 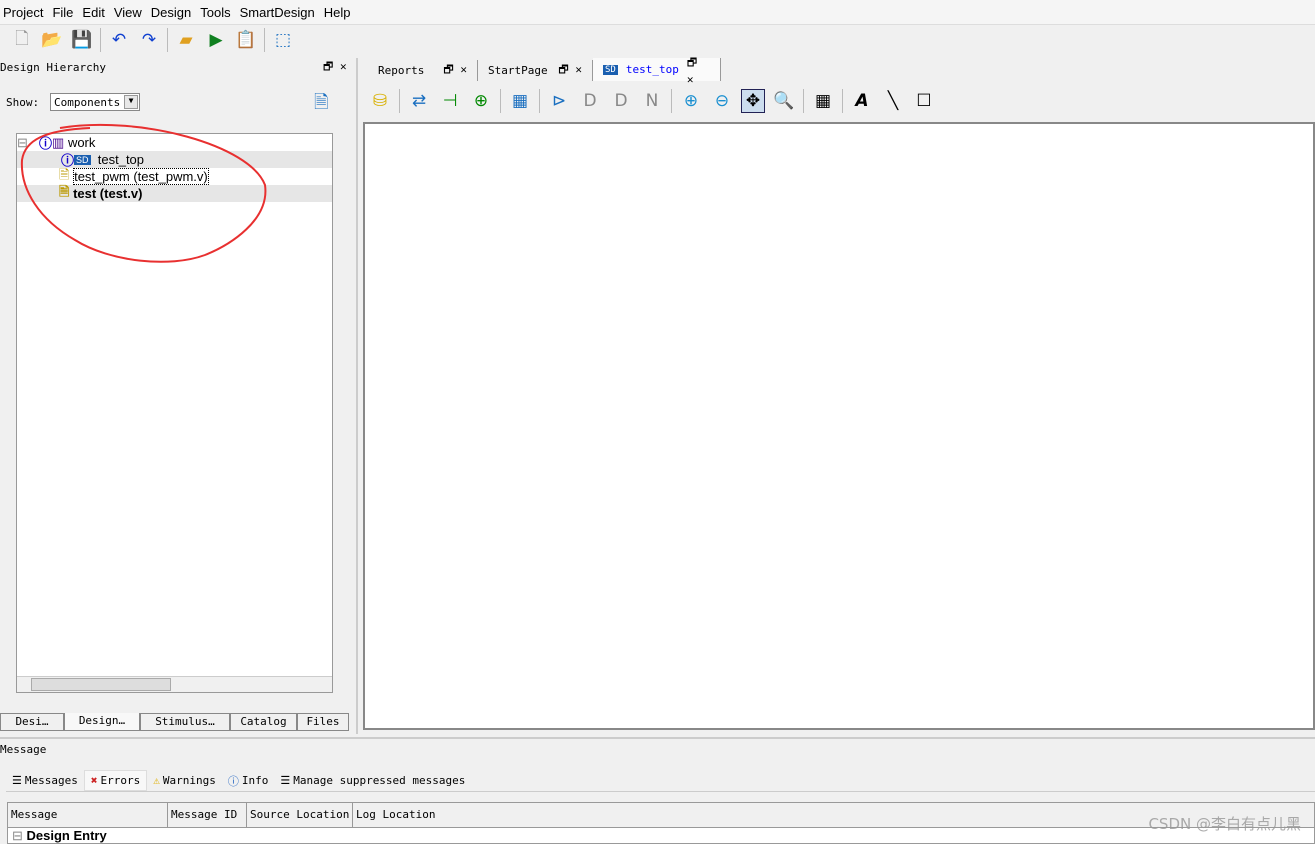 I want to click on tab-info: ⓘ Info, so click(x=248, y=780).